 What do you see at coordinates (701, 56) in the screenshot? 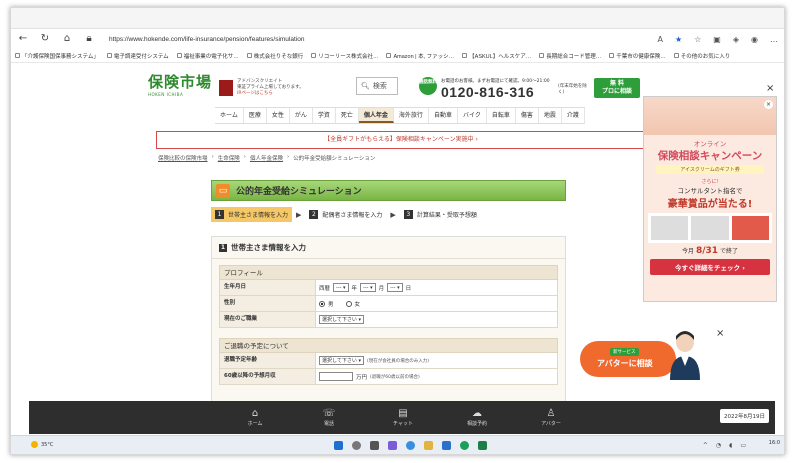
I see `bookmark-item: その他のお気に入り` at bounding box center [701, 56].